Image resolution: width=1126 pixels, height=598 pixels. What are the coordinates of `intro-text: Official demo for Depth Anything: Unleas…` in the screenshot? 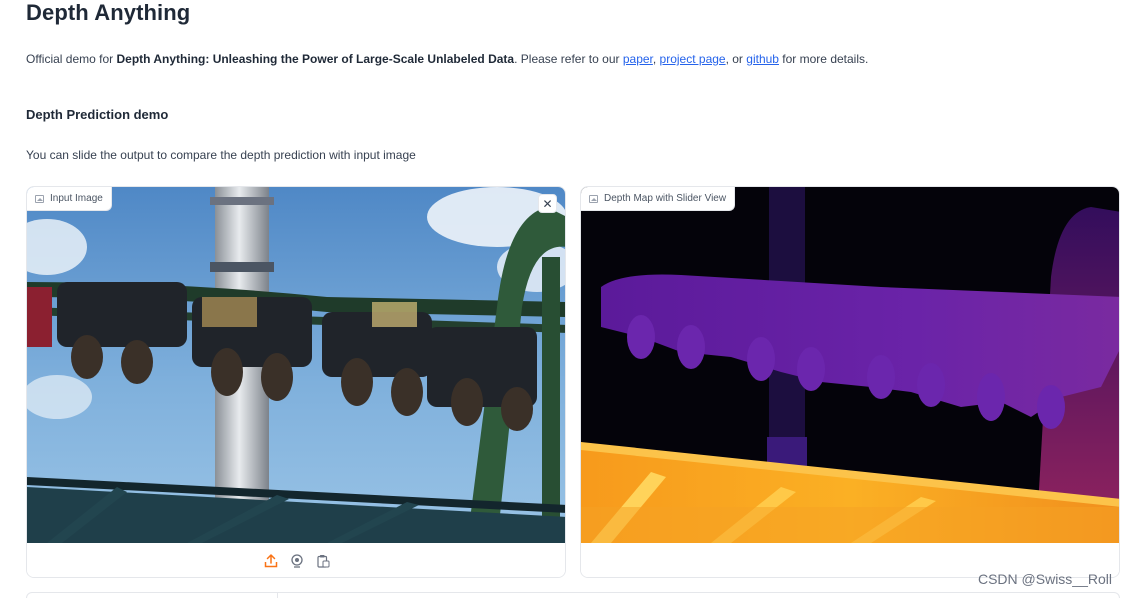 It's located at (447, 59).